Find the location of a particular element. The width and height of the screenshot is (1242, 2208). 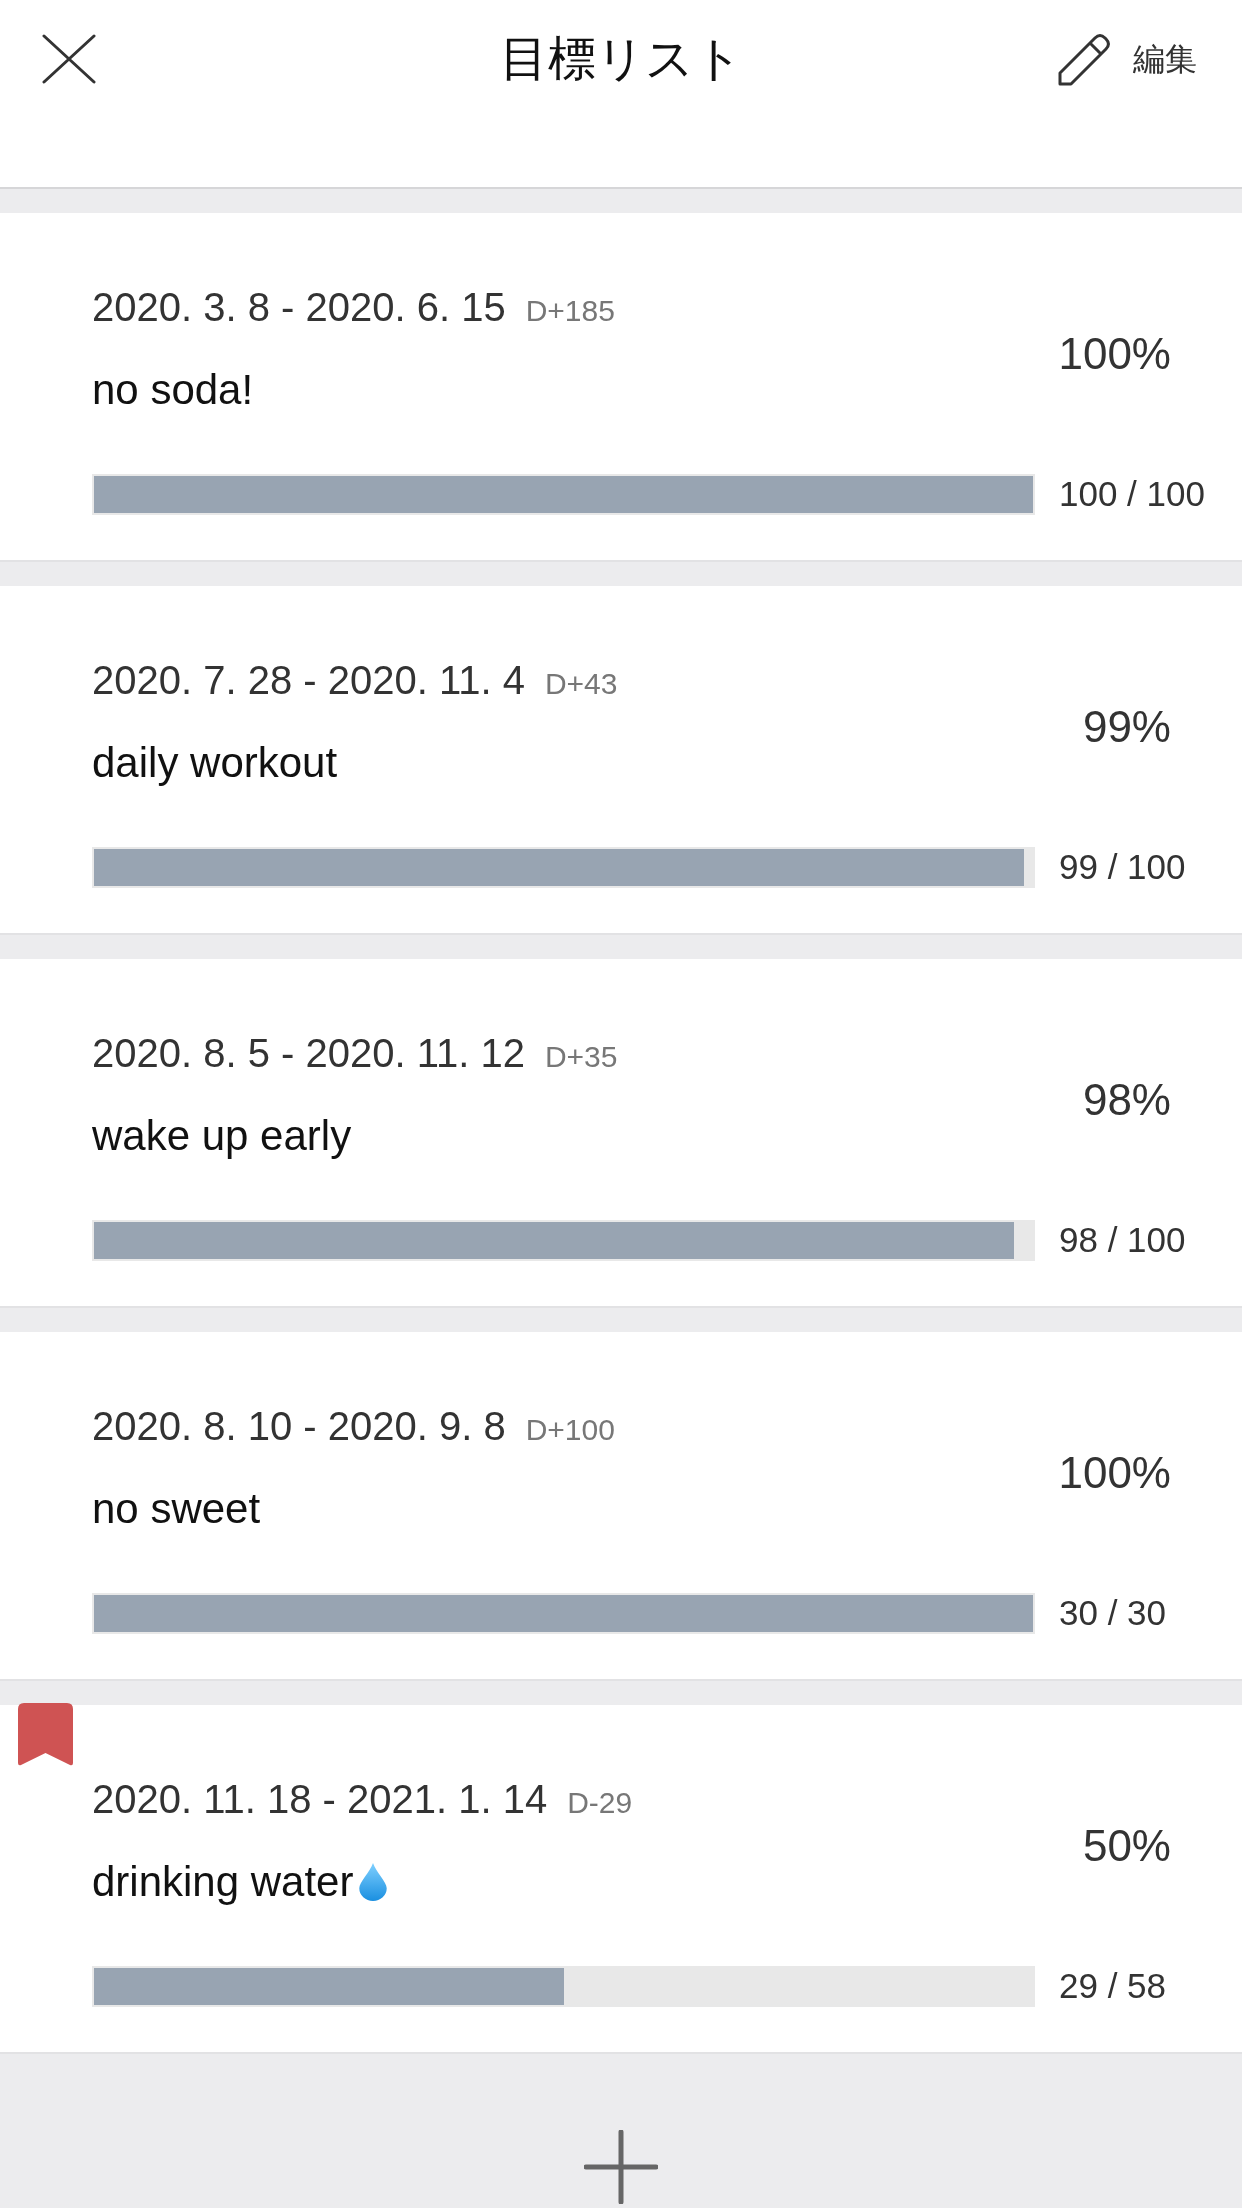

day-count: D+100 is located at coordinates (570, 1430).